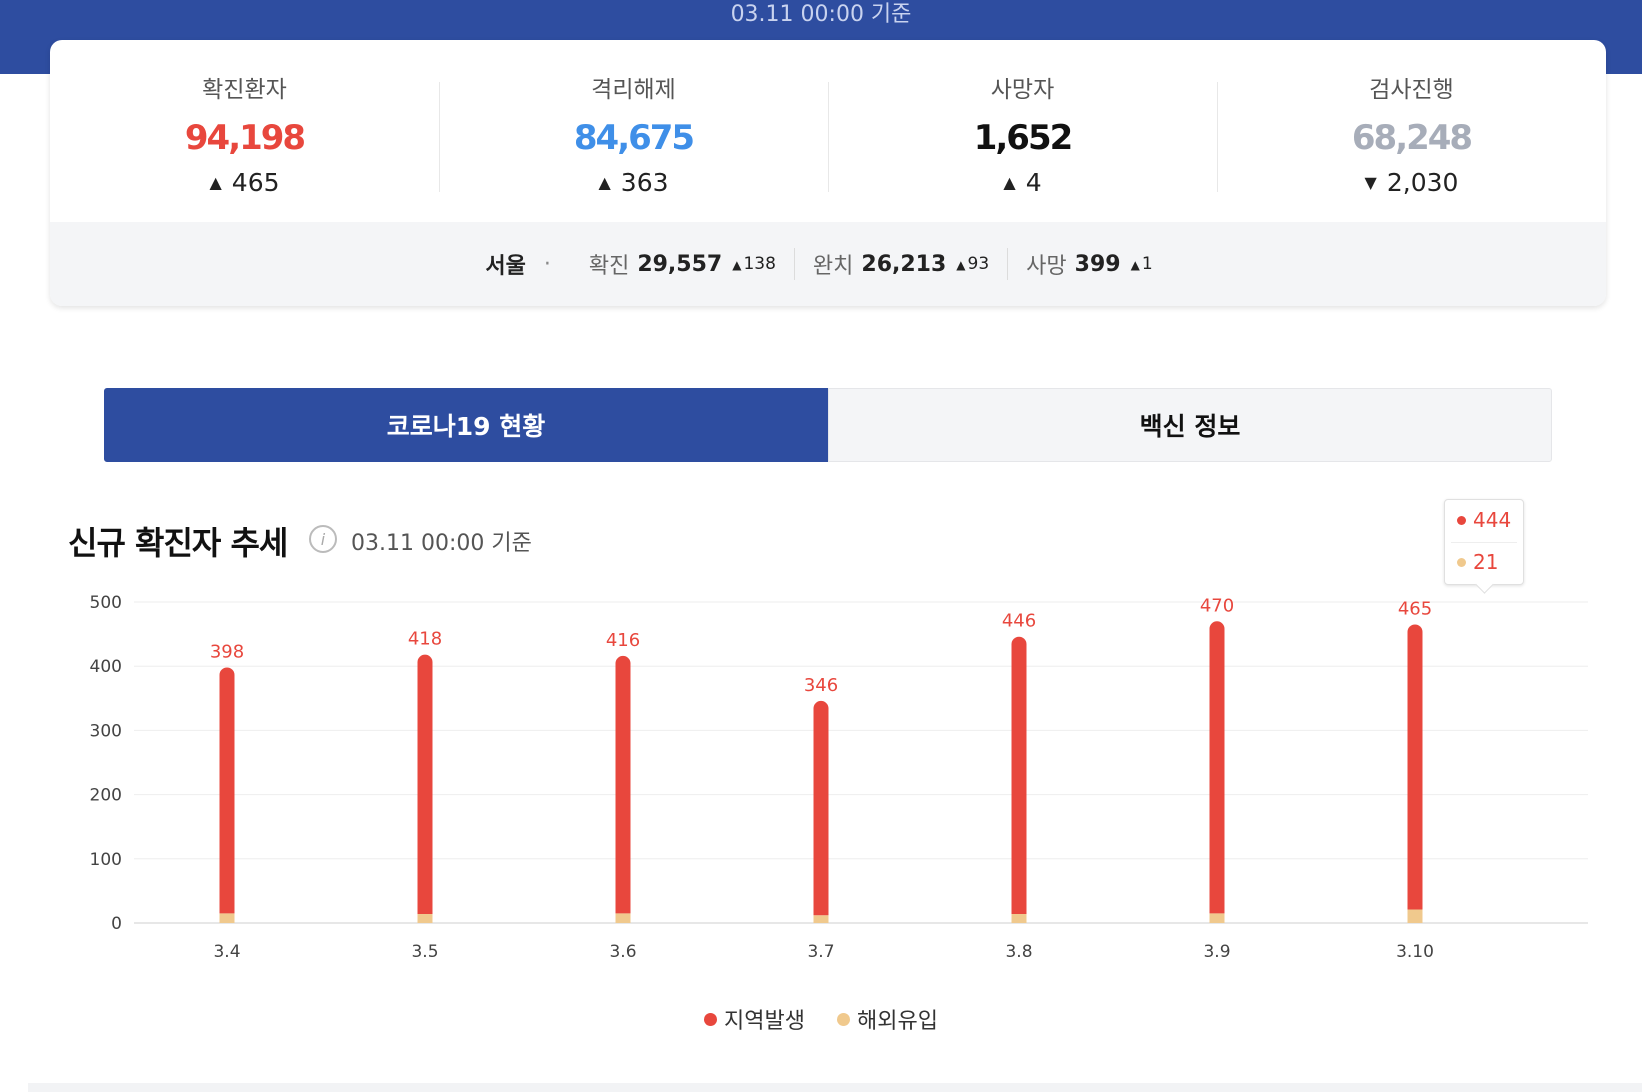 The width and height of the screenshot is (1642, 1092). I want to click on bar-total-label: 416, so click(623, 640).